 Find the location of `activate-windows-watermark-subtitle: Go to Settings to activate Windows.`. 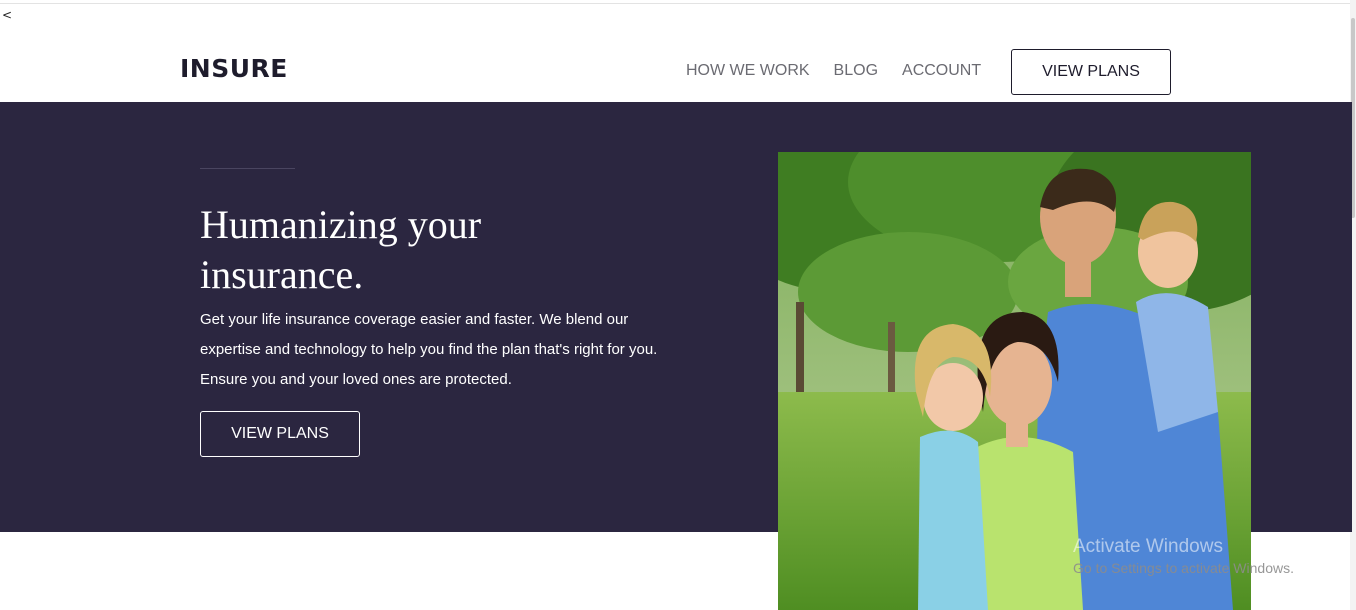

activate-windows-watermark-subtitle: Go to Settings to activate Windows. is located at coordinates (1183, 568).